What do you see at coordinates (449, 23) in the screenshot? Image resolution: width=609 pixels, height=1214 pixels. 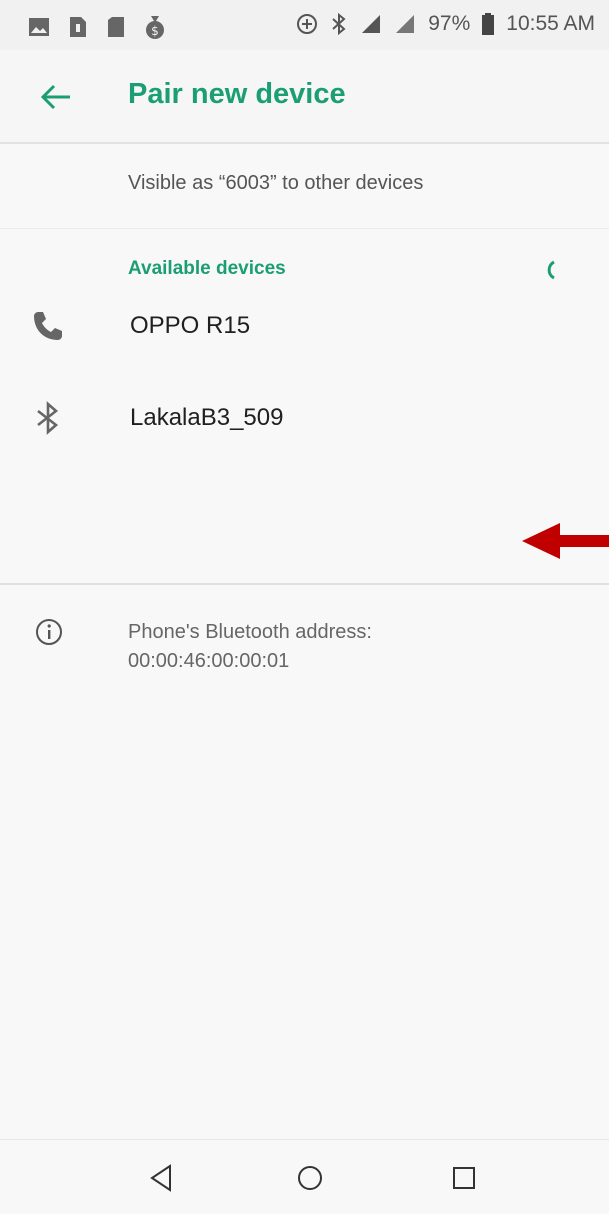 I see `battery-percent: 97%` at bounding box center [449, 23].